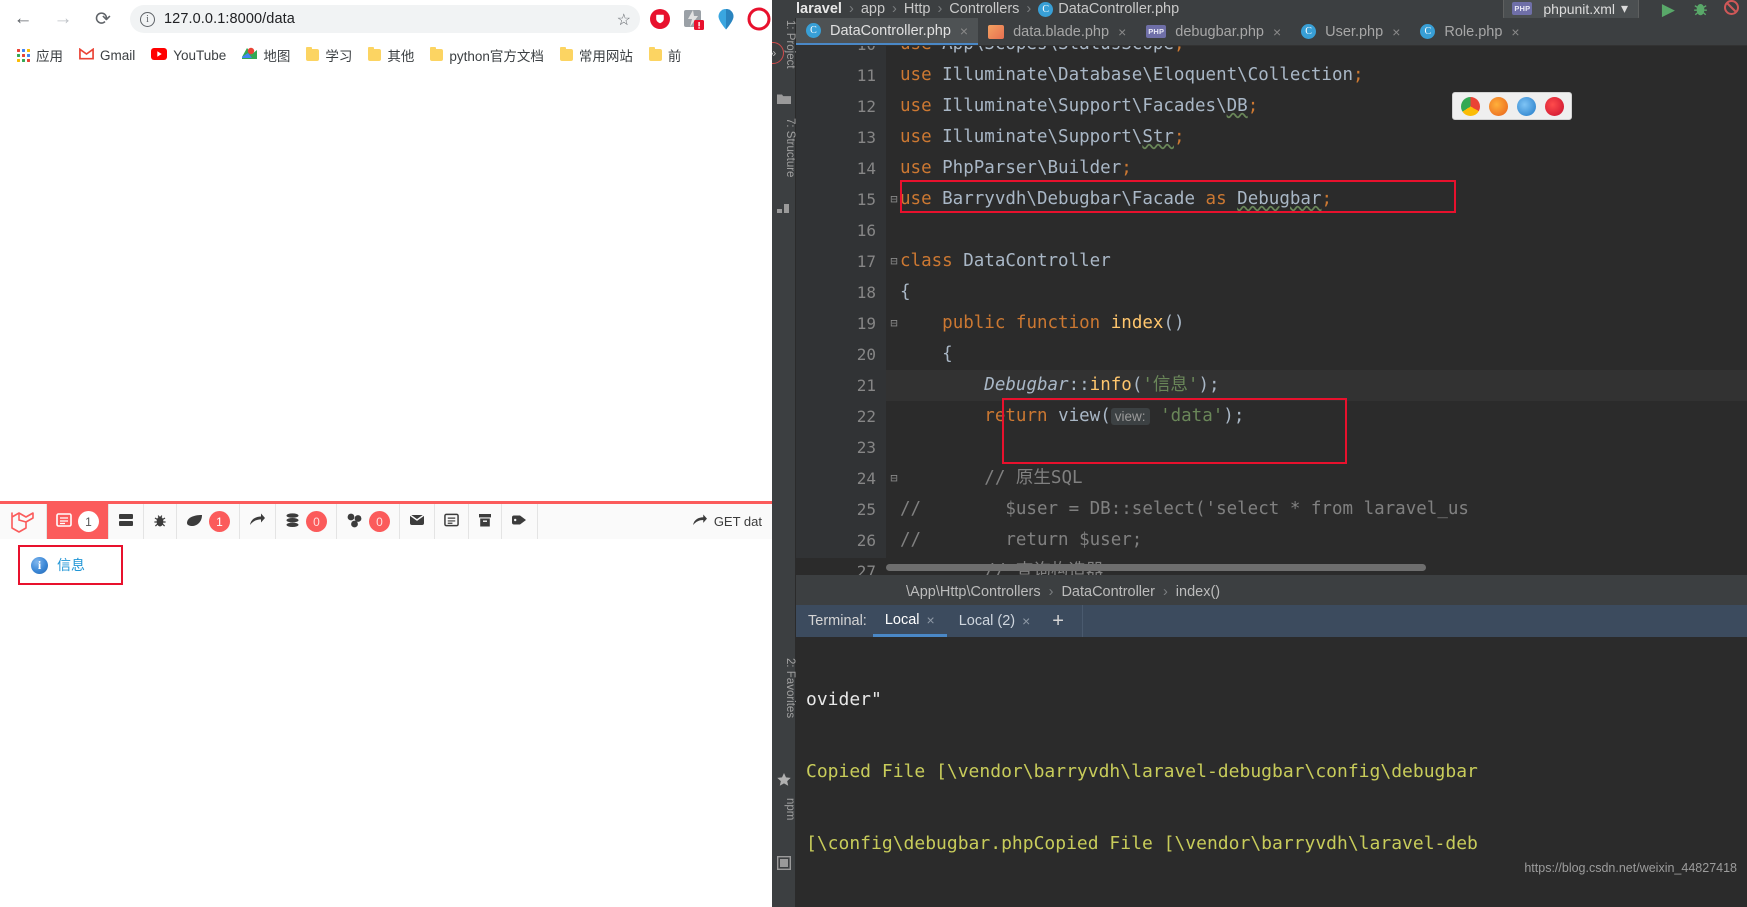 This screenshot has width=1747, height=907. I want to click on bookmark-youtube: YouTube, so click(188, 55).